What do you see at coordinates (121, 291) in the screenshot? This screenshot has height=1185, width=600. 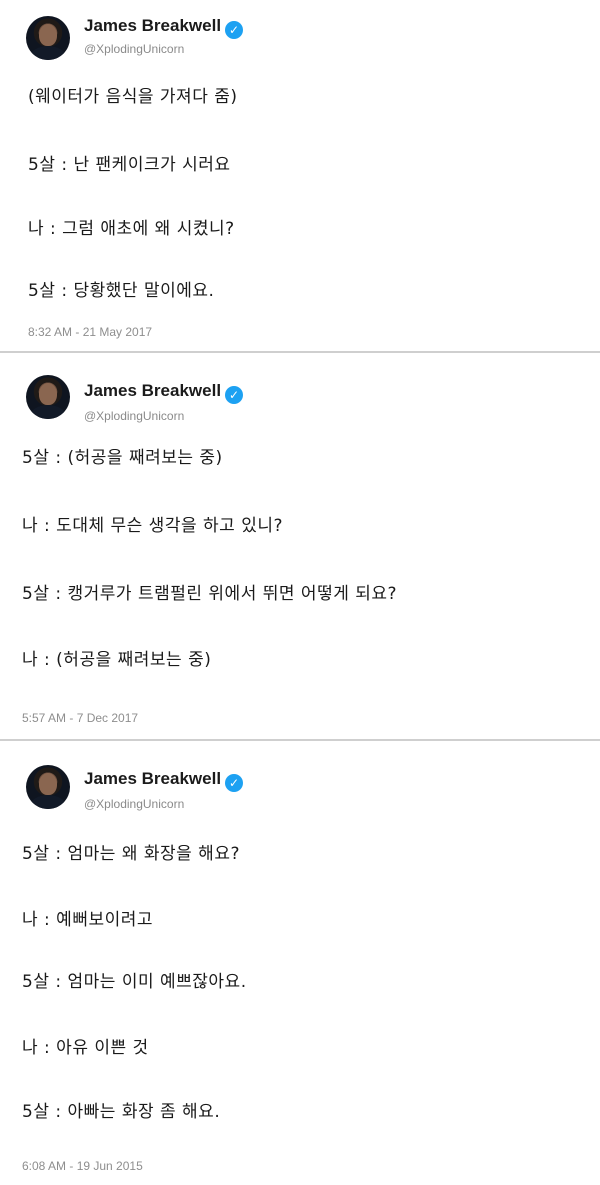 I see `tweet-text-line: 5살 : 당황했단 말이에요.` at bounding box center [121, 291].